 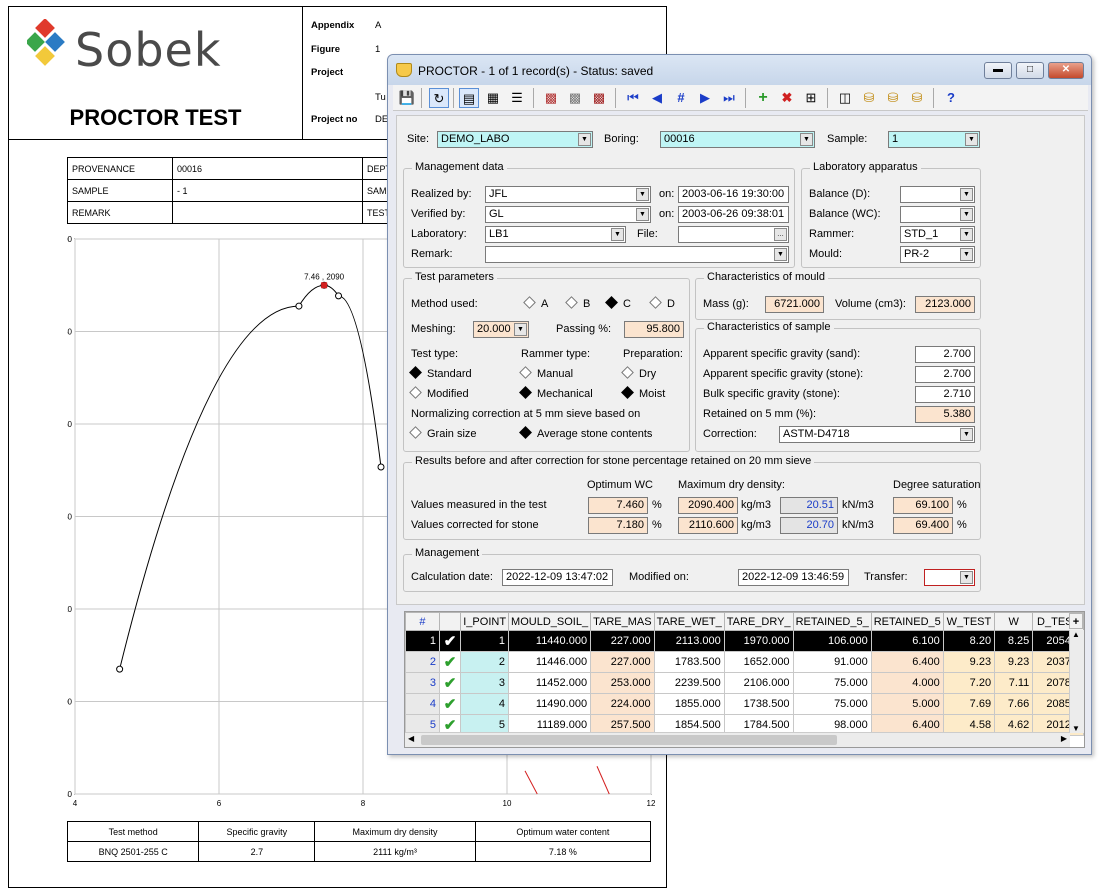 I want to click on scroll-up-icon: ▲, so click(x=1076, y=634).